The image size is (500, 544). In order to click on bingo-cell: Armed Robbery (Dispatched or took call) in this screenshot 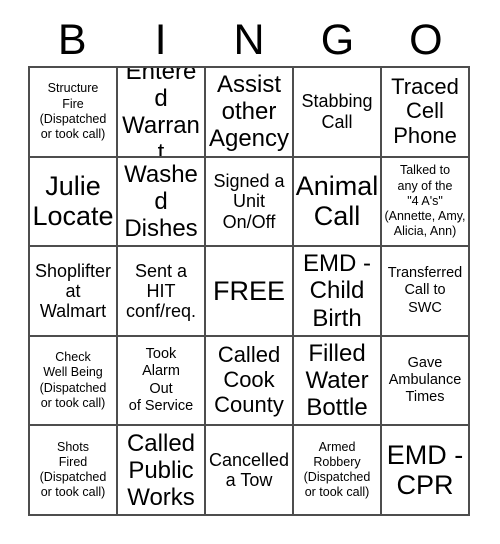, I will do `click(338, 471)`.